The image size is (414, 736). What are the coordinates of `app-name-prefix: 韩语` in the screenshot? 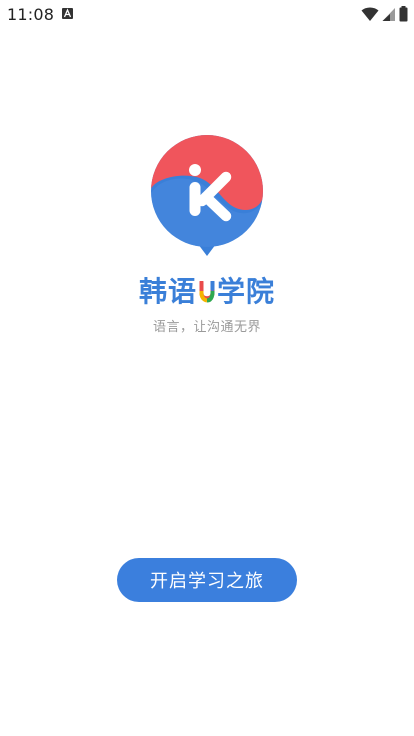 It's located at (167, 291).